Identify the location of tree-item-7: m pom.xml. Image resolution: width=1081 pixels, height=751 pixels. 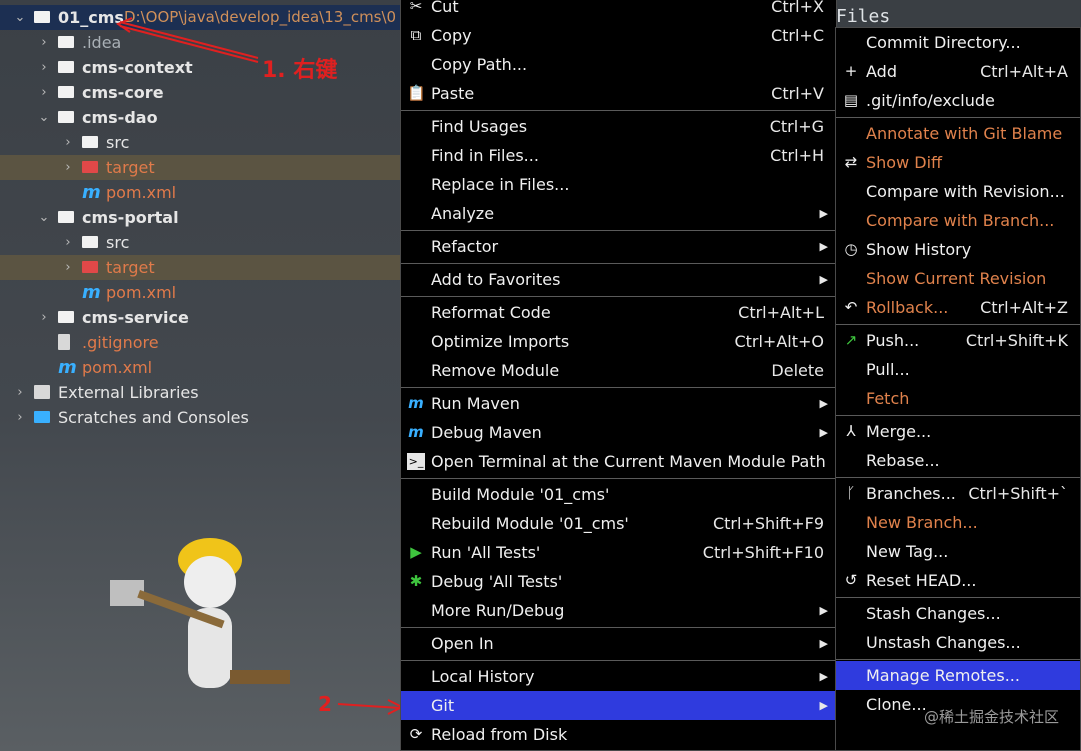
(200, 192).